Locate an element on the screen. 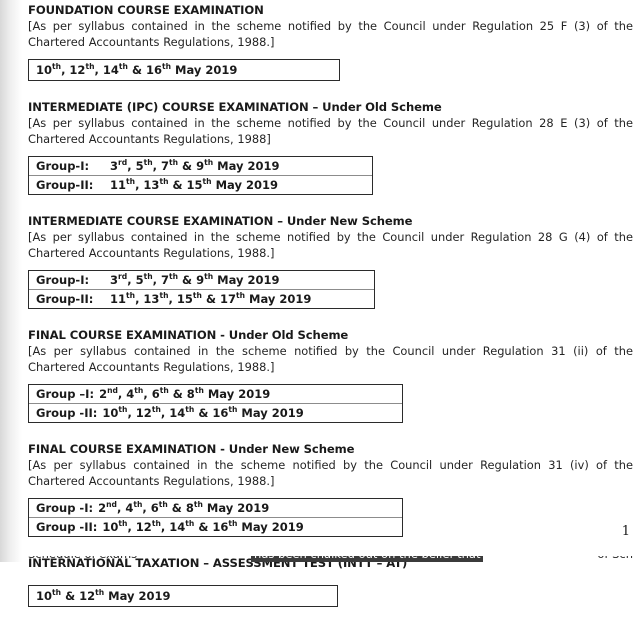 The height and width of the screenshot is (620, 639). section-heading: FOUNDATION COURSE EXAMINATION is located at coordinates (146, 10).